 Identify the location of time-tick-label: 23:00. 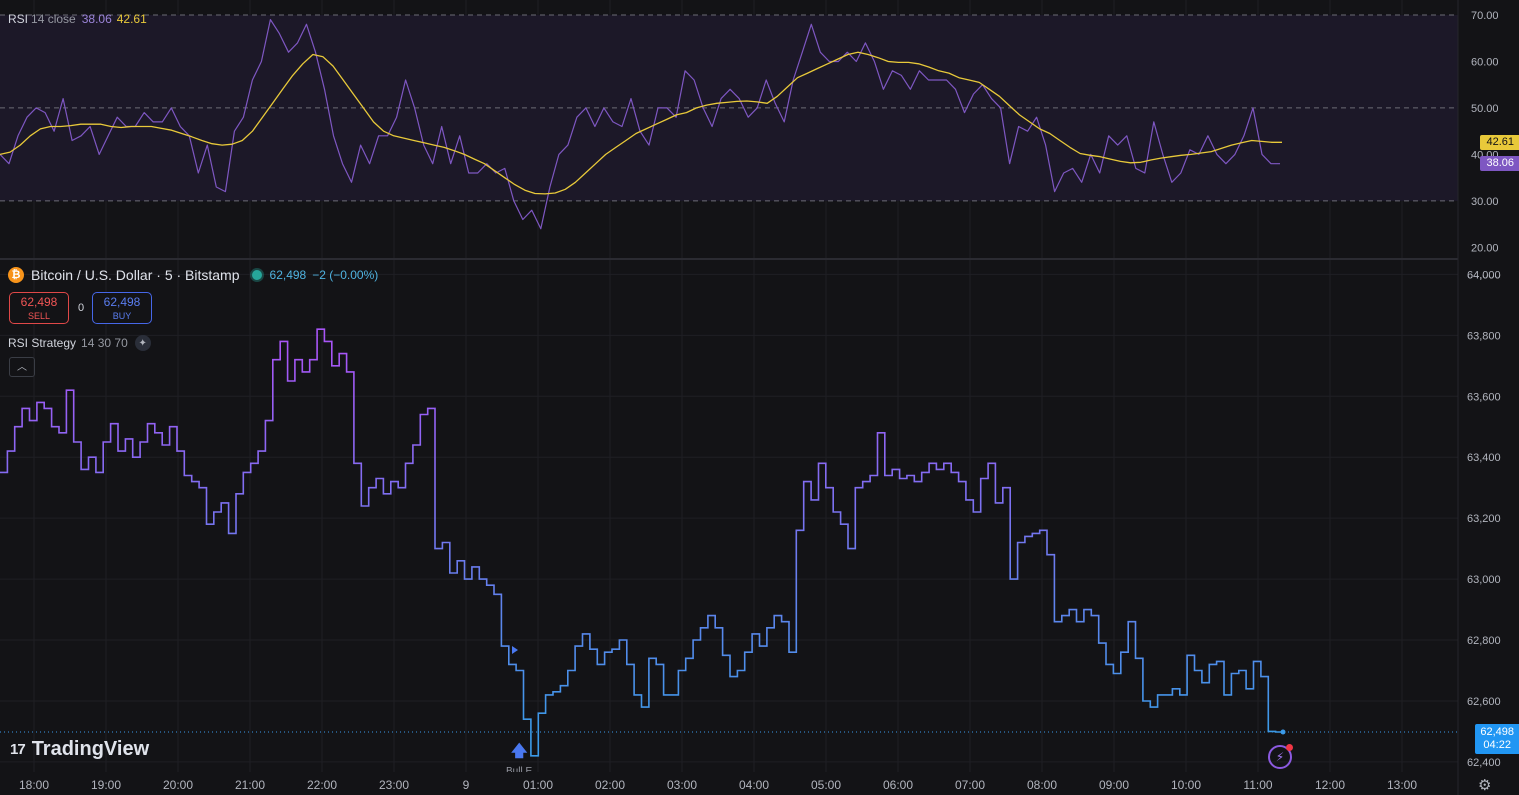
(394, 785).